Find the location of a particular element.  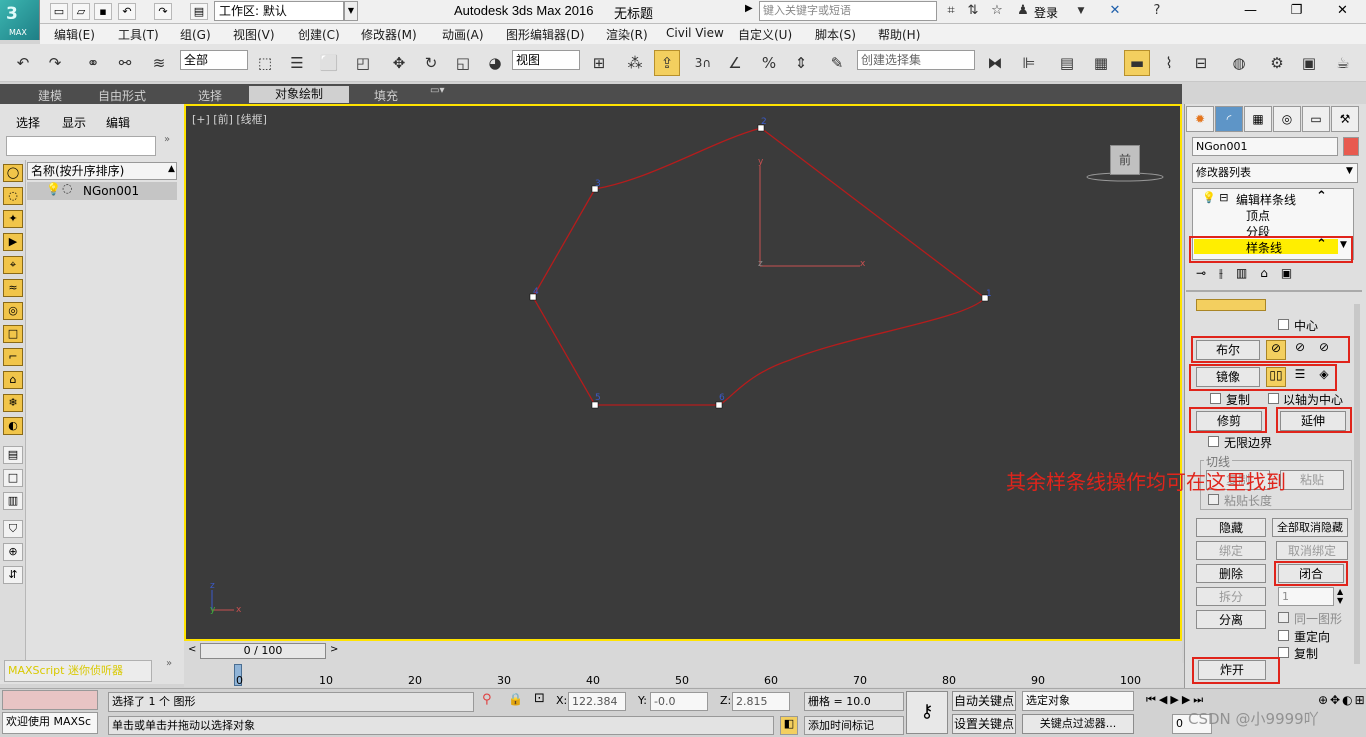

select-rotate-icon: ↻ is located at coordinates (431, 63).